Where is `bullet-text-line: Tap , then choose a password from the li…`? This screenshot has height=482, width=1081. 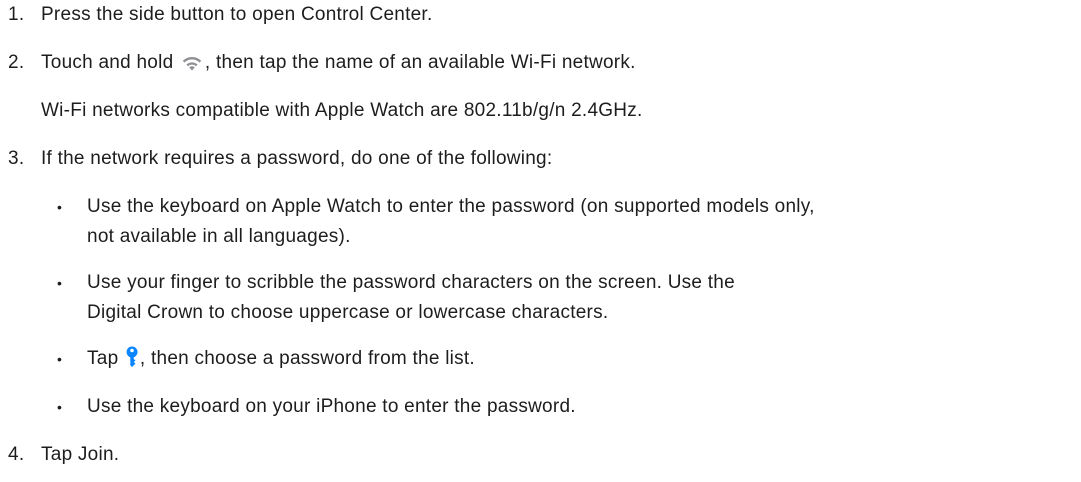 bullet-text-line: Tap , then choose a password from the li… is located at coordinates (281, 361).